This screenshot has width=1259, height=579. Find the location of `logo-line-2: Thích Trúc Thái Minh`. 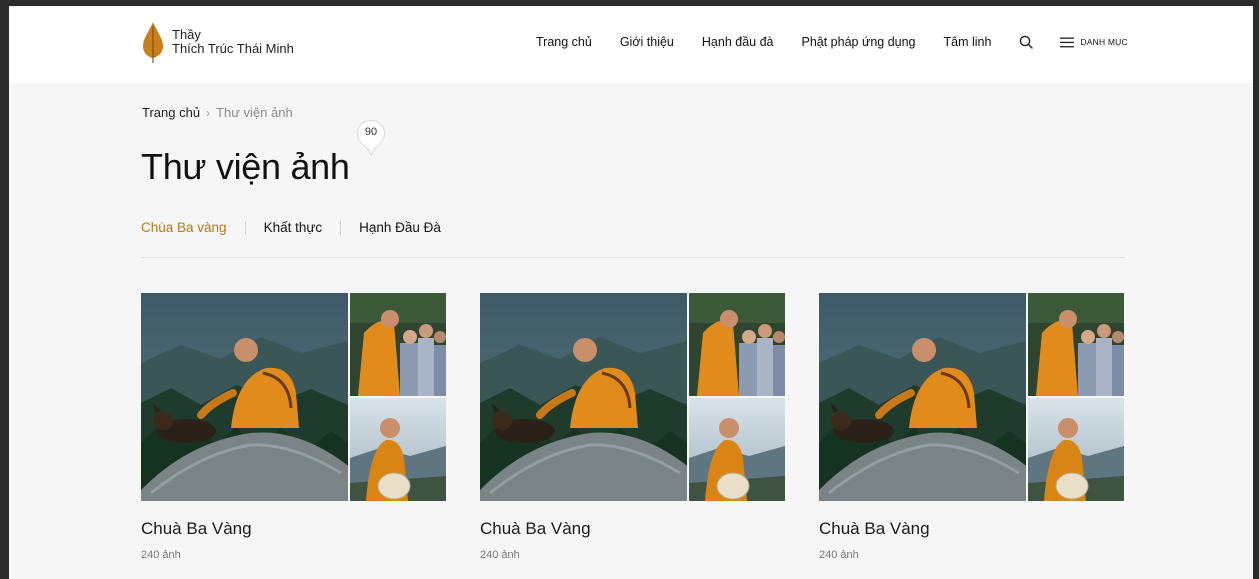

logo-line-2: Thích Trúc Thái Minh is located at coordinates (233, 48).